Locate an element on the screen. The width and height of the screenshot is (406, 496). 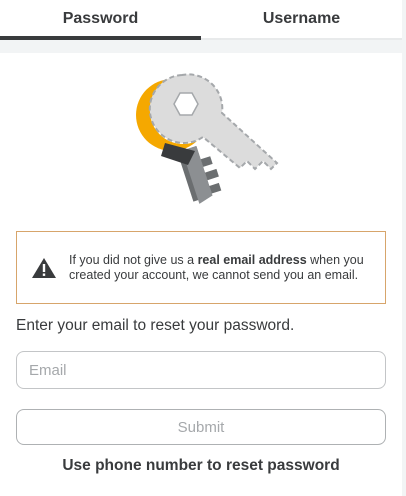
reset-instructions: Enter your email to reset your password. is located at coordinates (155, 325).